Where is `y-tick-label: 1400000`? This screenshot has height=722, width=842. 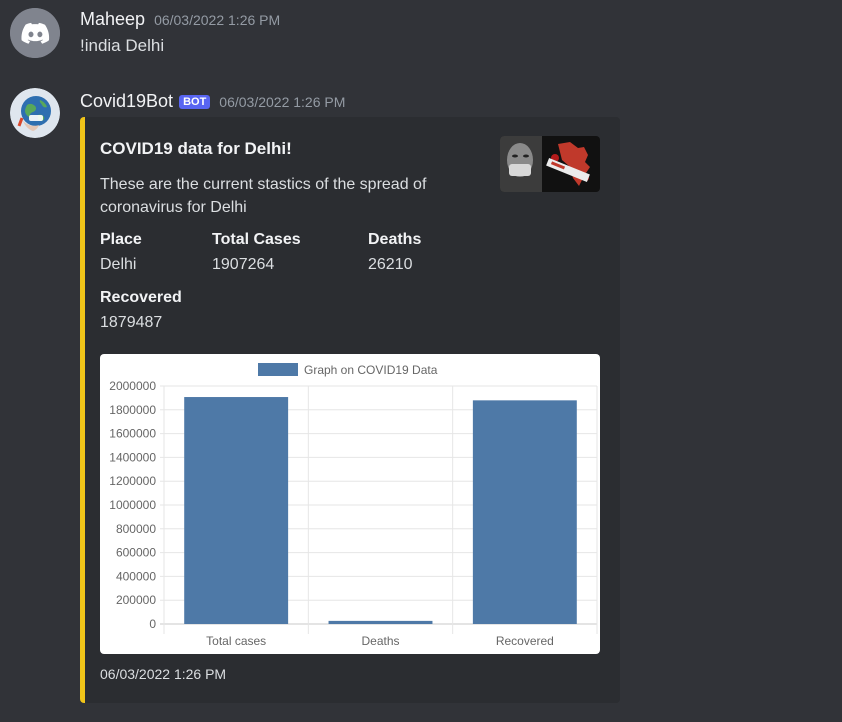 y-tick-label: 1400000 is located at coordinates (132, 457).